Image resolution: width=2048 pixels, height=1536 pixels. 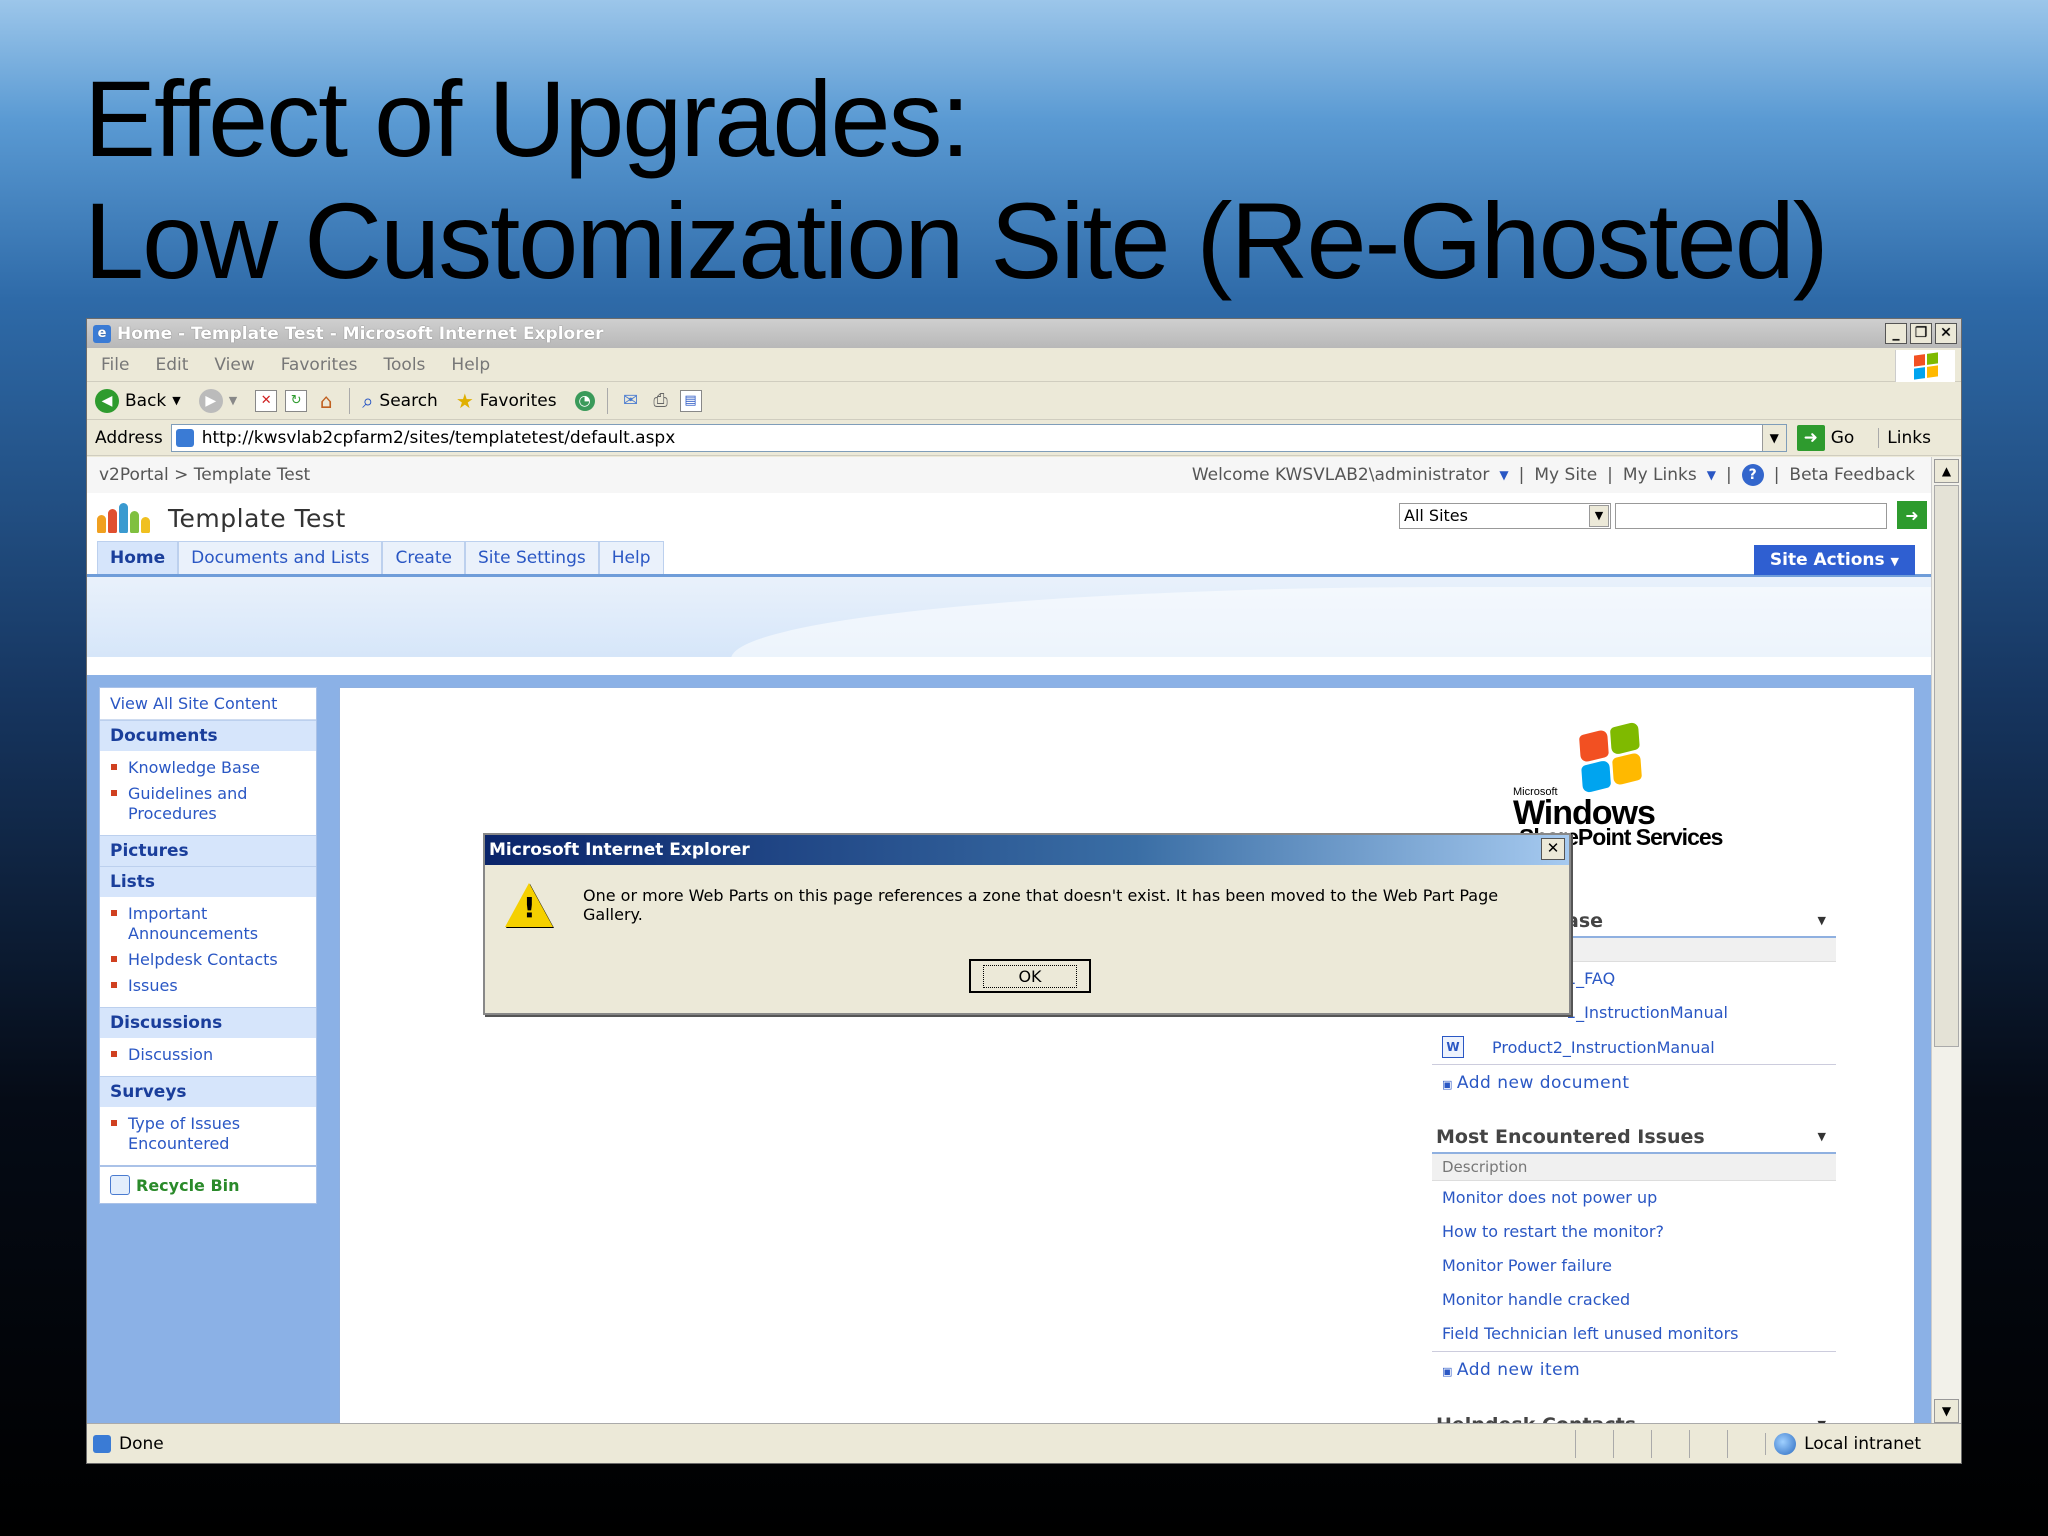 What do you see at coordinates (319, 365) in the screenshot?
I see `menu-favorites: Favorites` at bounding box center [319, 365].